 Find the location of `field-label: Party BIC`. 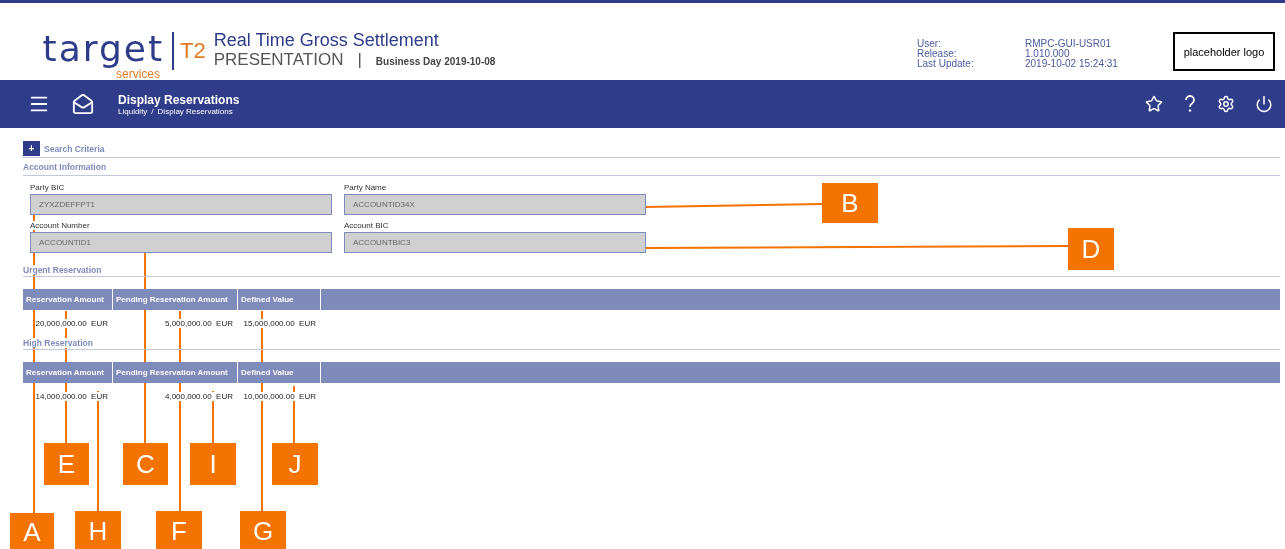

field-label: Party BIC is located at coordinates (47, 187).